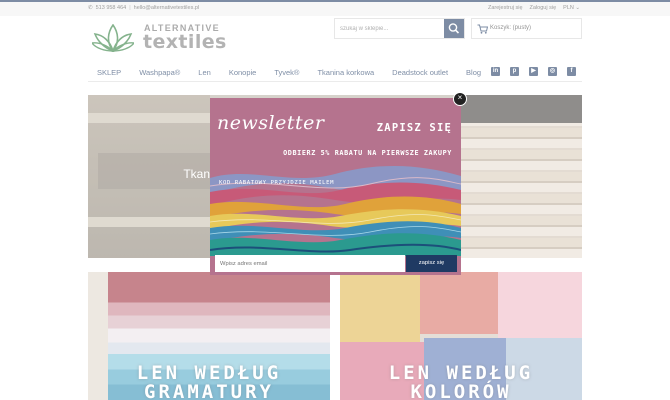 This screenshot has height=400, width=670. What do you see at coordinates (335, 210) in the screenshot?
I see `waves-illustration` at bounding box center [335, 210].